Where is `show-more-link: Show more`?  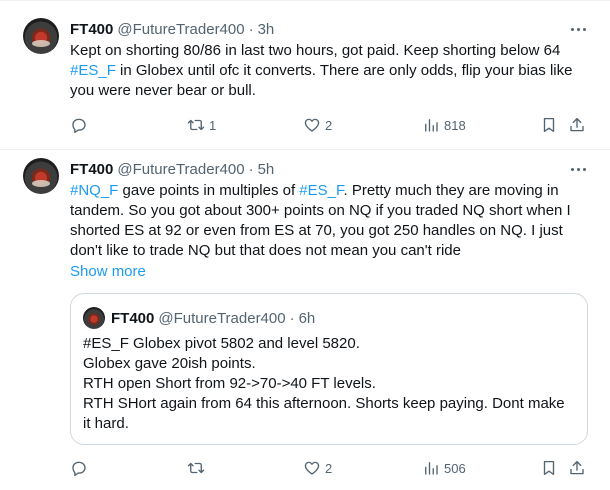 show-more-link: Show more is located at coordinates (108, 272).